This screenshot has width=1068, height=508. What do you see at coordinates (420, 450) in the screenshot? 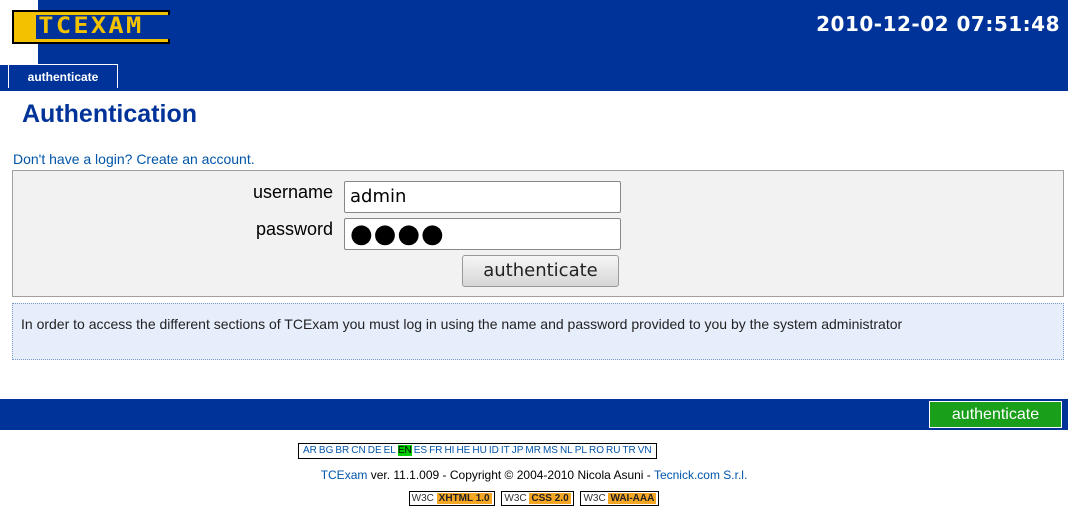
I see `language-es: ES` at bounding box center [420, 450].